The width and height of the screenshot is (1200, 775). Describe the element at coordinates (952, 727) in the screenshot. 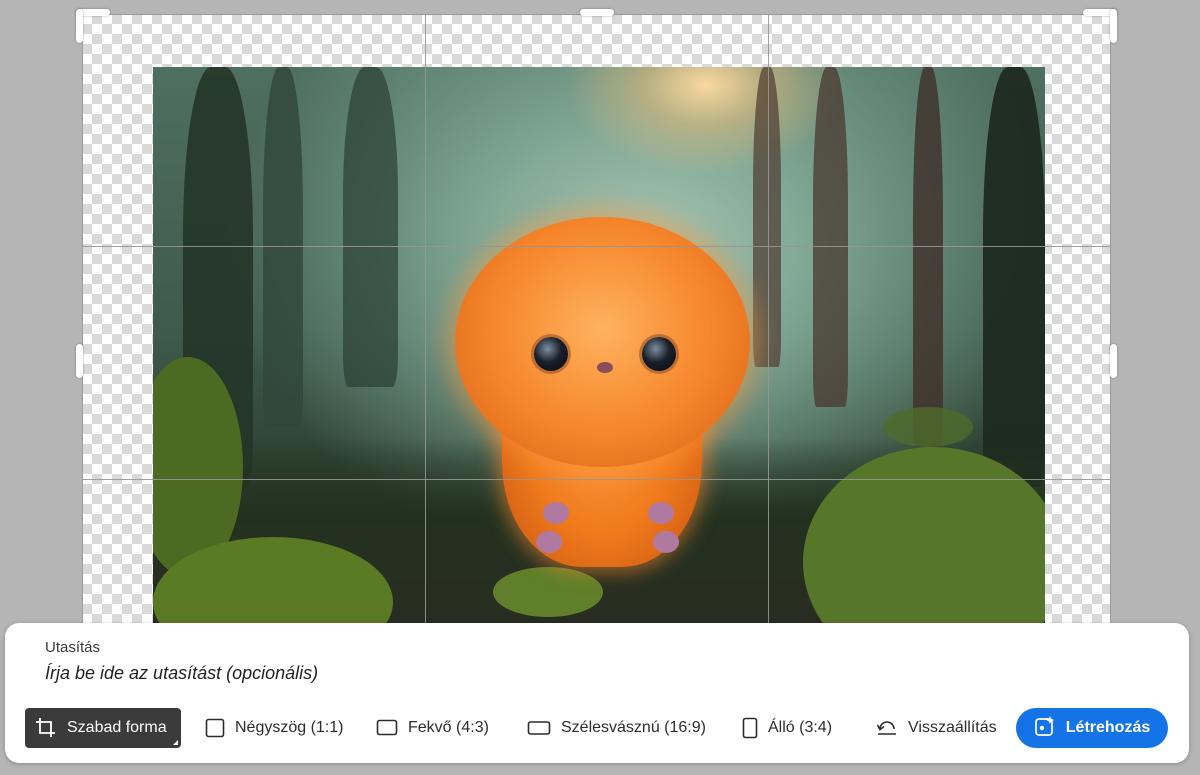

I see `reset-label: Visszaállítás` at that location.